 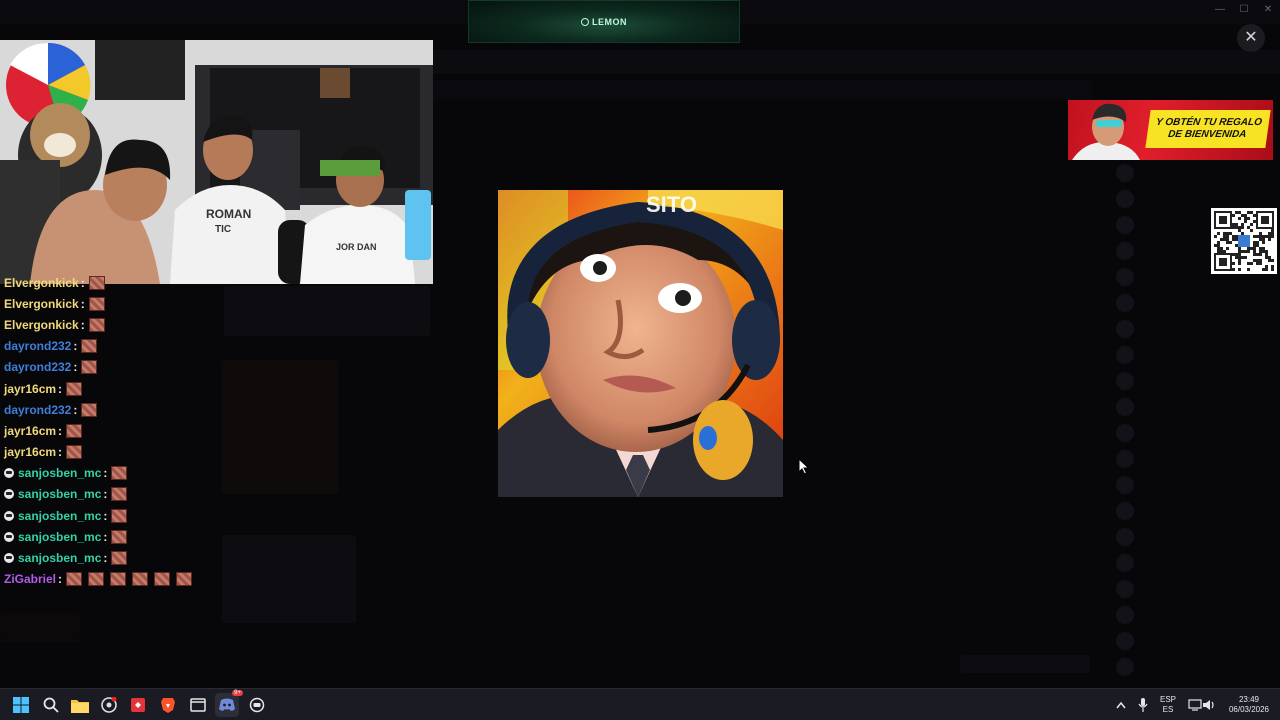 I want to click on portrait-image: SITO, so click(x=640, y=343).